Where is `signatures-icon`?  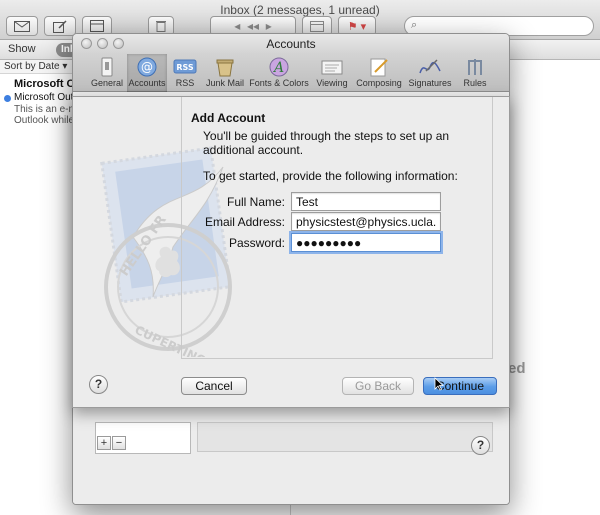 signatures-icon is located at coordinates (430, 66).